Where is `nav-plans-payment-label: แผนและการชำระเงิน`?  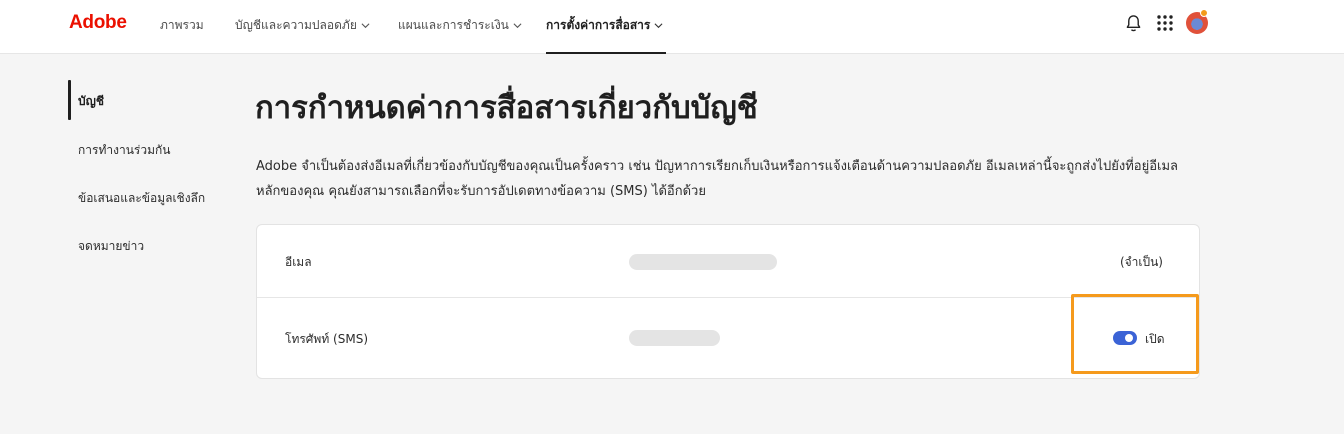
nav-plans-payment-label: แผนและการชำระเงิน is located at coordinates (453, 25).